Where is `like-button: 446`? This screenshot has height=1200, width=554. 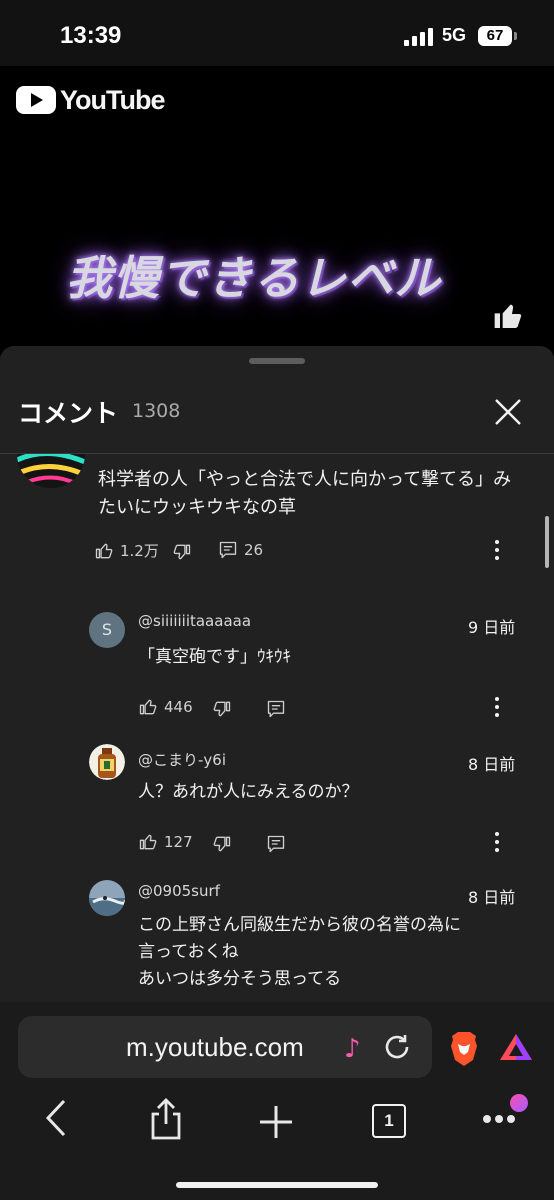
like-button: 446 is located at coordinates (165, 707).